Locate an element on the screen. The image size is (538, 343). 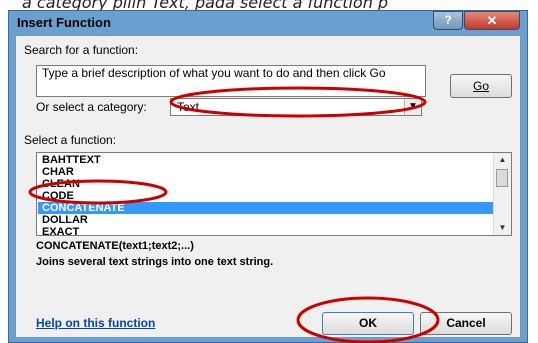
cancel-button: Cancel is located at coordinates (466, 323).